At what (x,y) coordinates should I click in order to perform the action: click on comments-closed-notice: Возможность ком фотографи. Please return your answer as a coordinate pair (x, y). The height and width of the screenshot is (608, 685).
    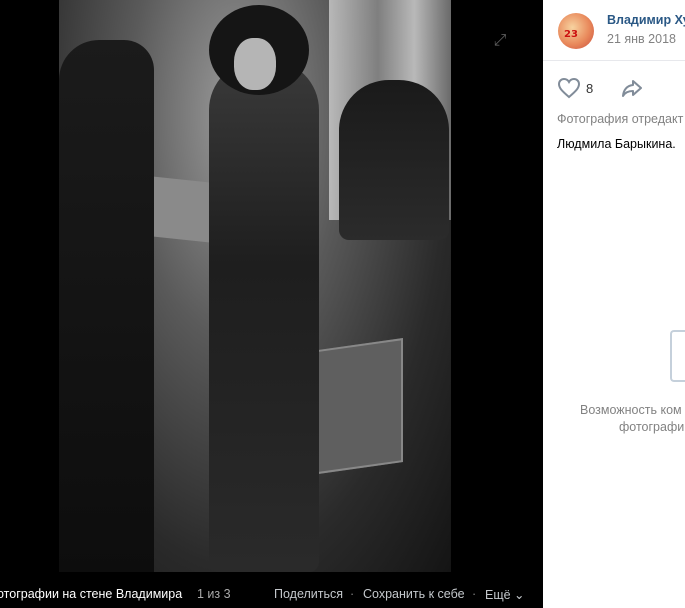
    Looking at the image, I should click on (632, 419).